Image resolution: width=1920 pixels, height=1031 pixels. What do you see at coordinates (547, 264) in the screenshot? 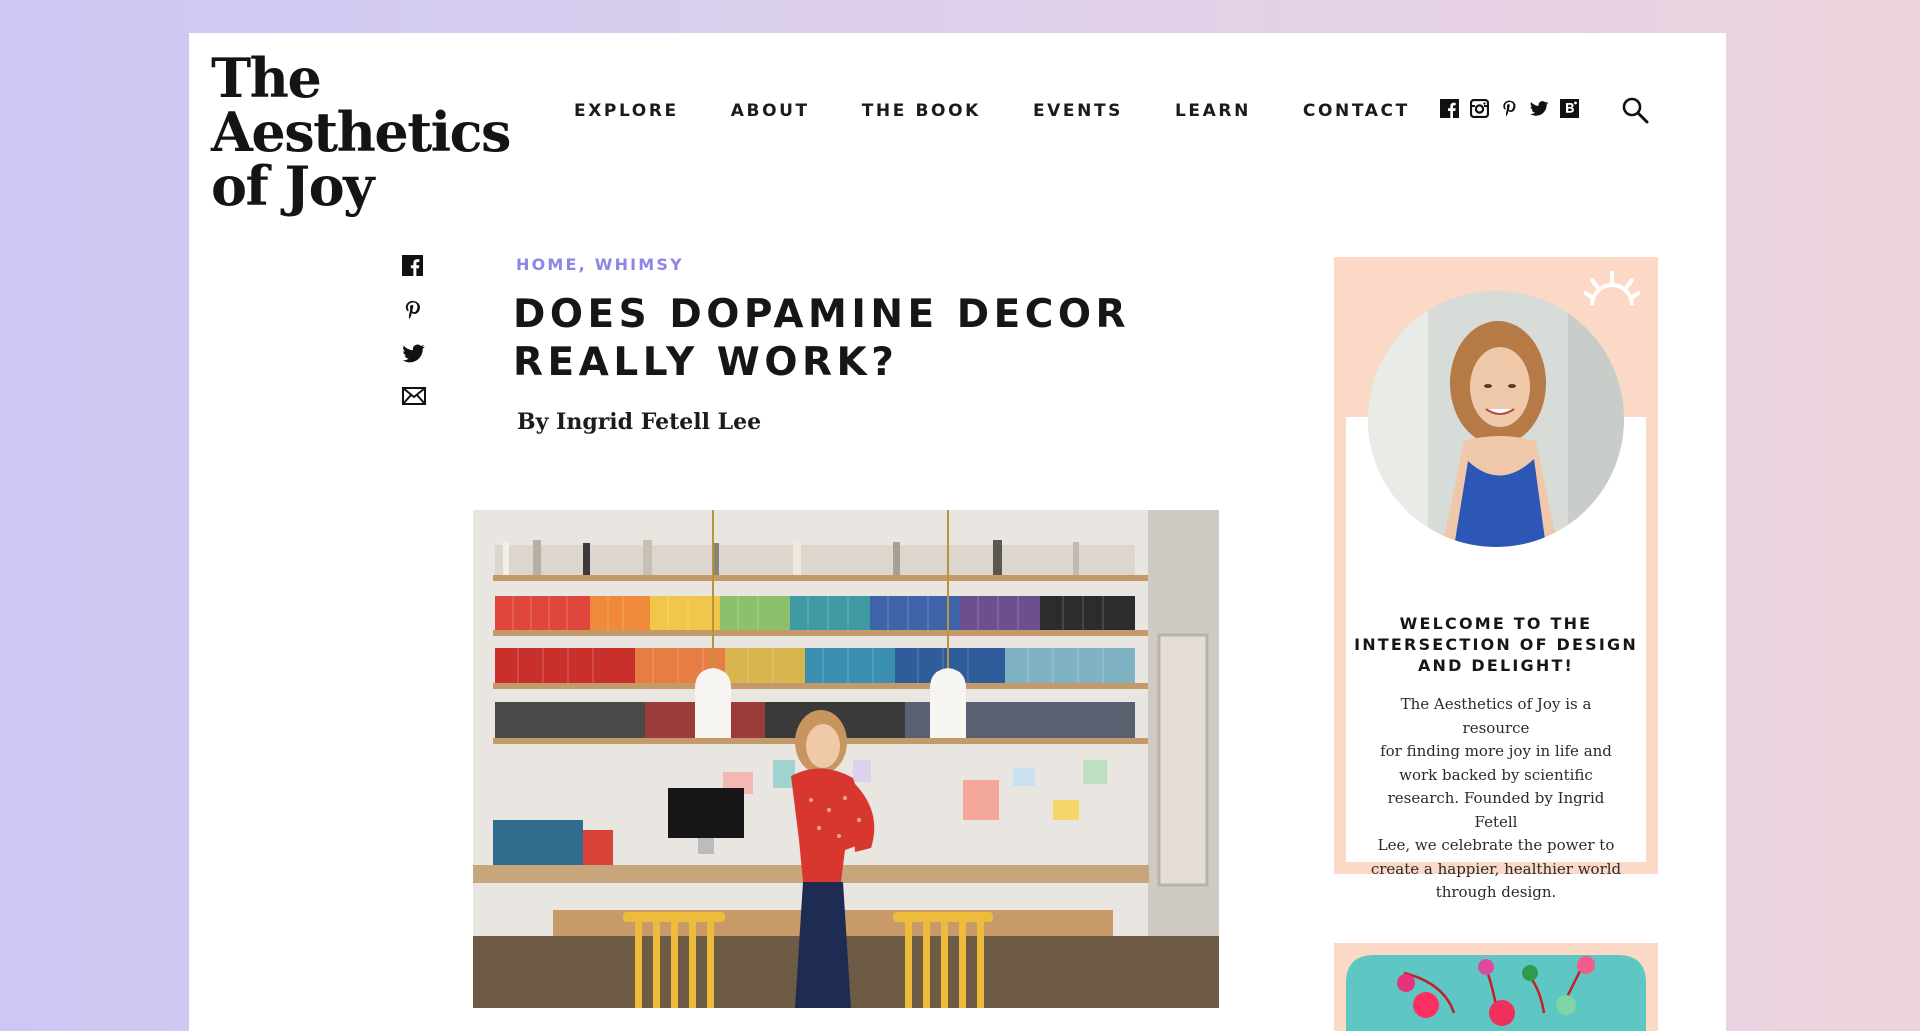
I see `category-link-home: HOME` at bounding box center [547, 264].